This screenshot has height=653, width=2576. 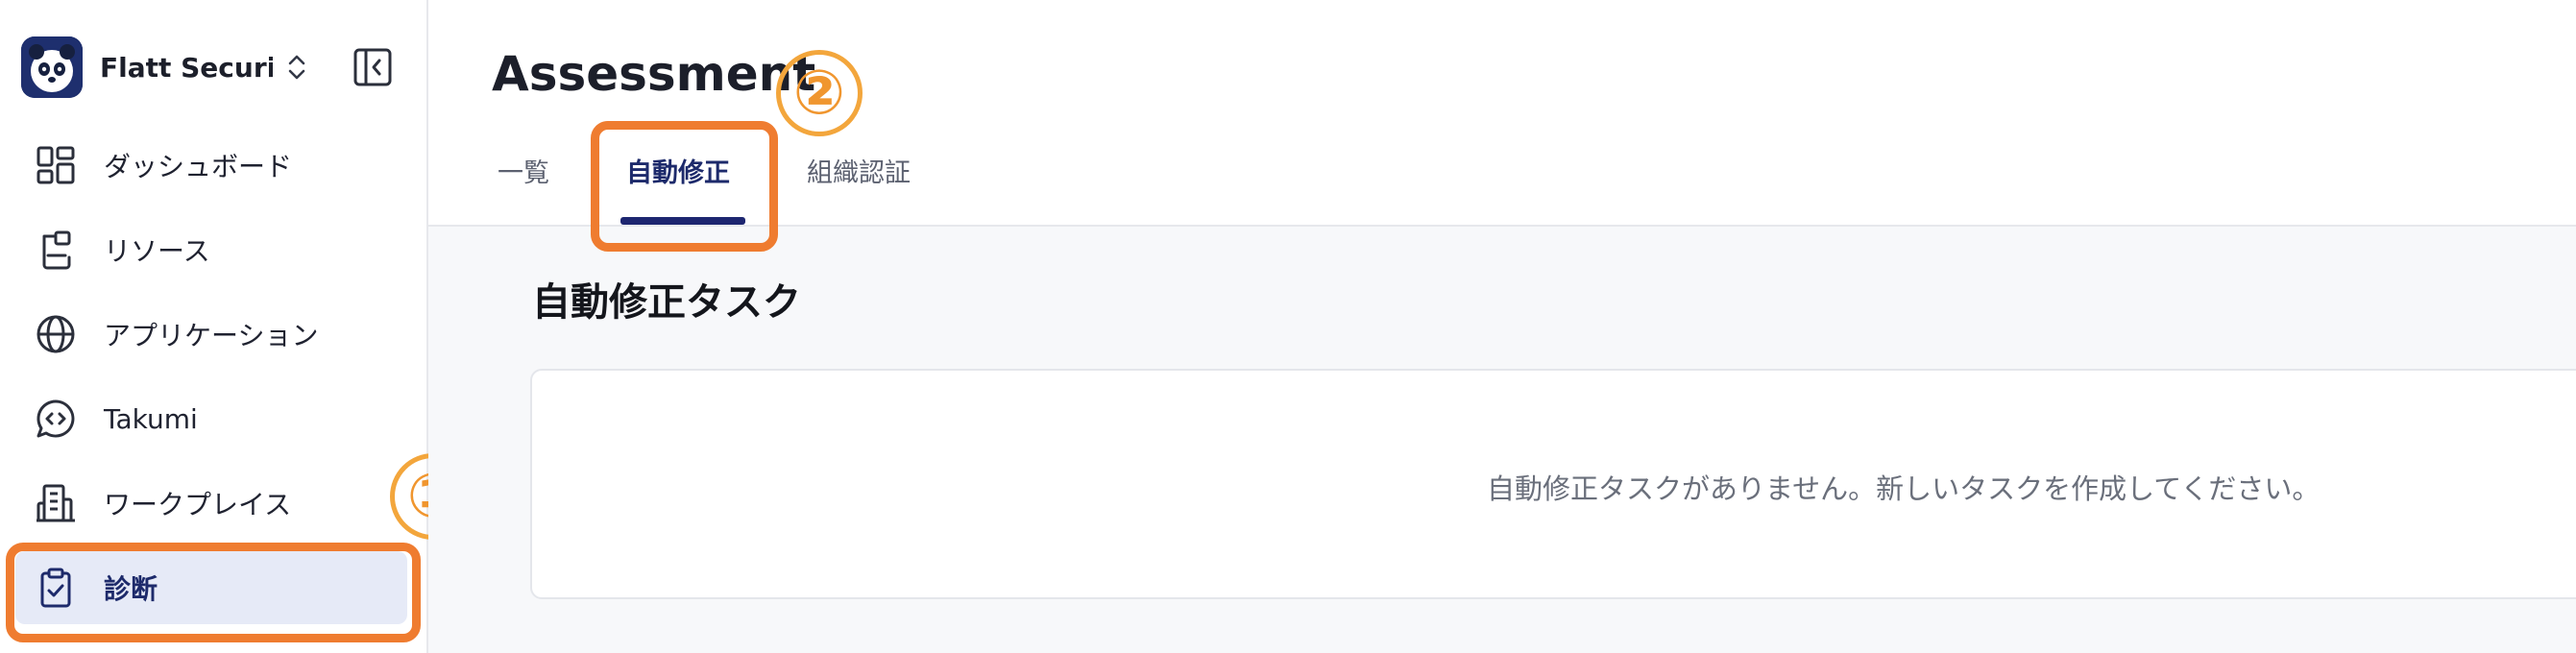 What do you see at coordinates (199, 167) in the screenshot?
I see `sidebar-item-label: ダッシュボード` at bounding box center [199, 167].